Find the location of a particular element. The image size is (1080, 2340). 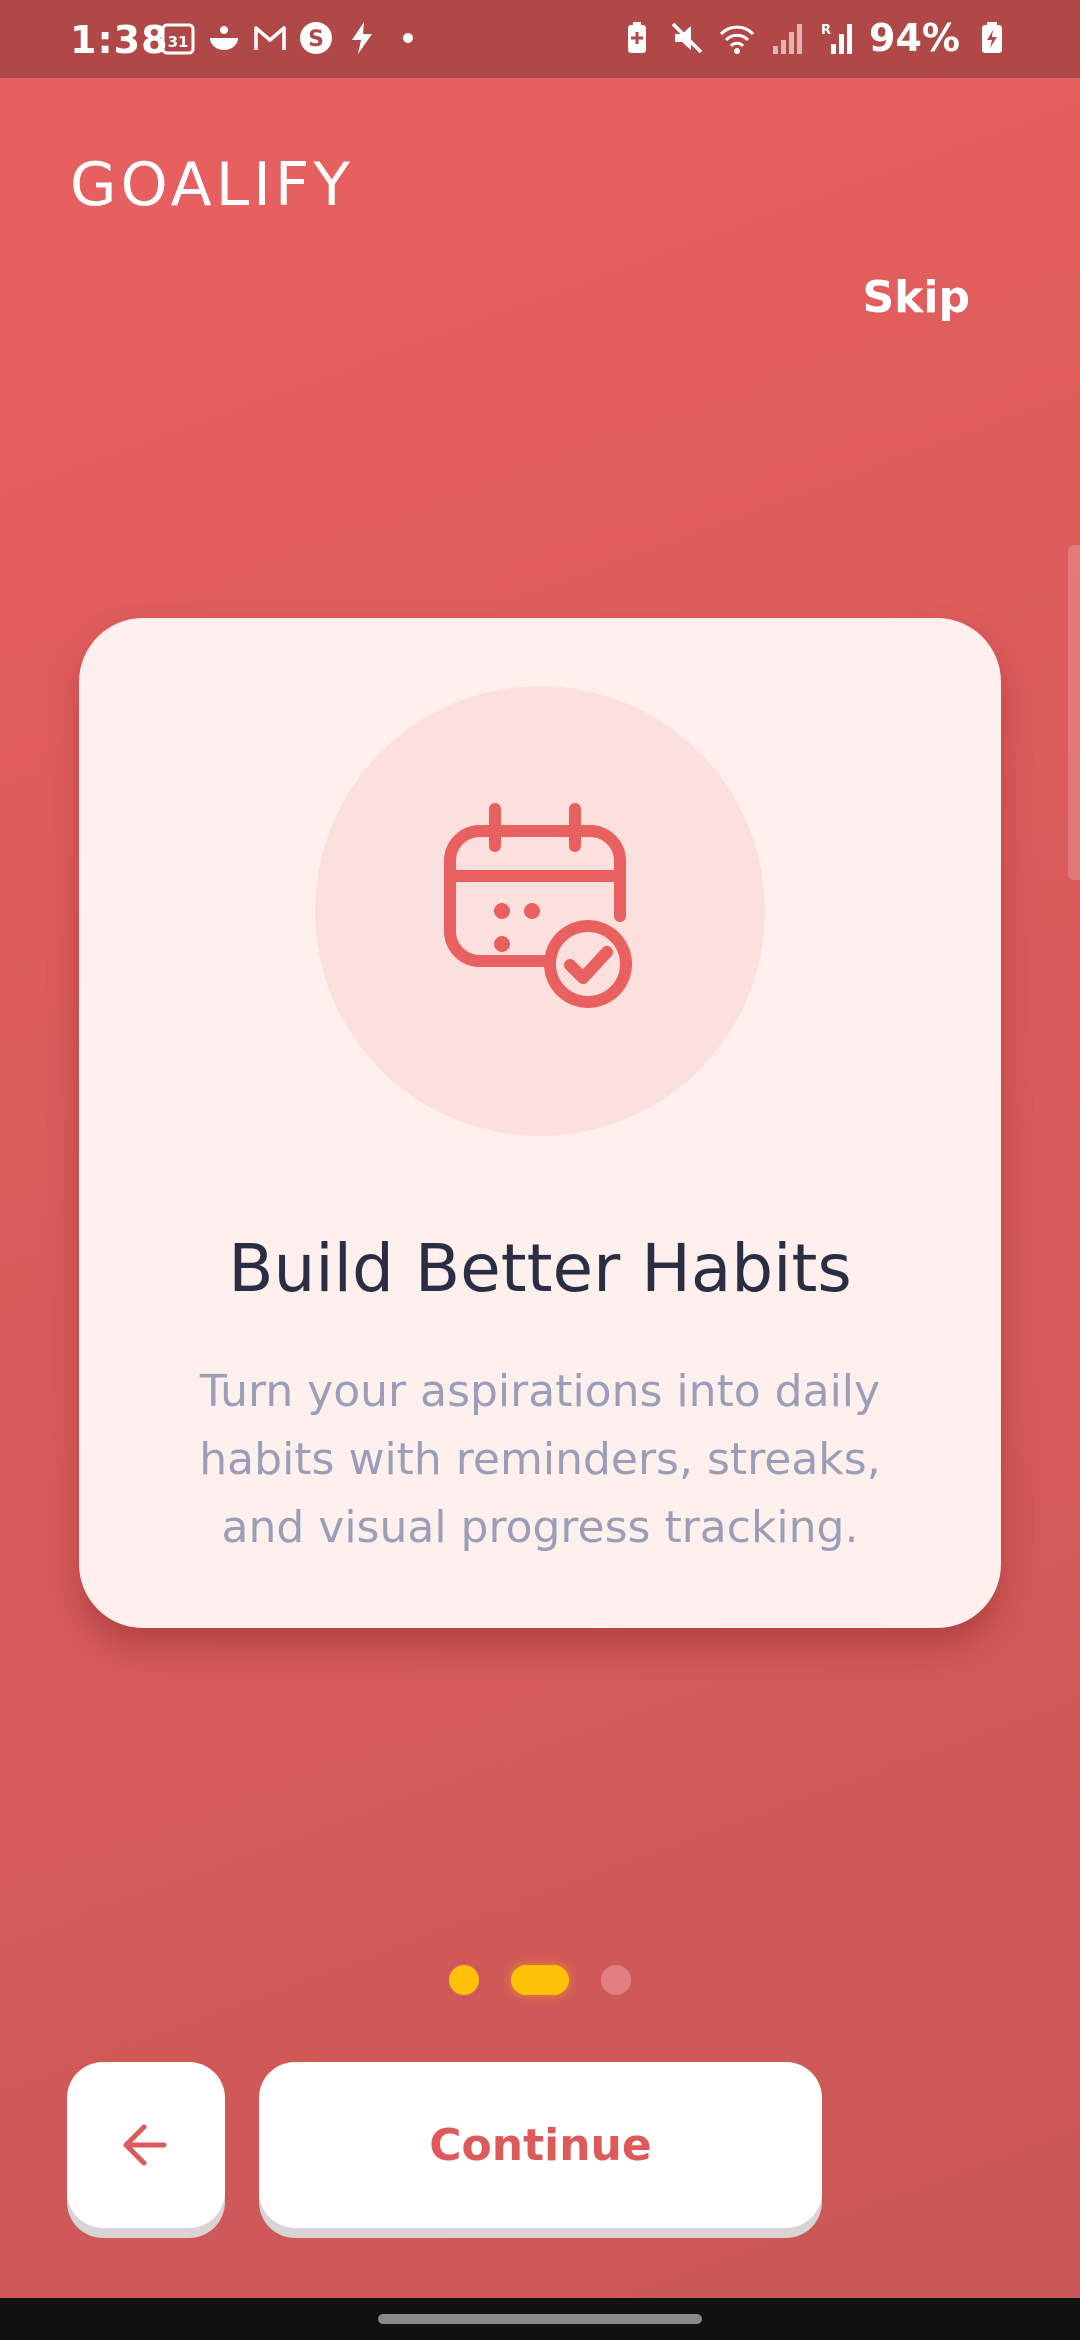

calendar-day-text: 31 is located at coordinates (178, 42).